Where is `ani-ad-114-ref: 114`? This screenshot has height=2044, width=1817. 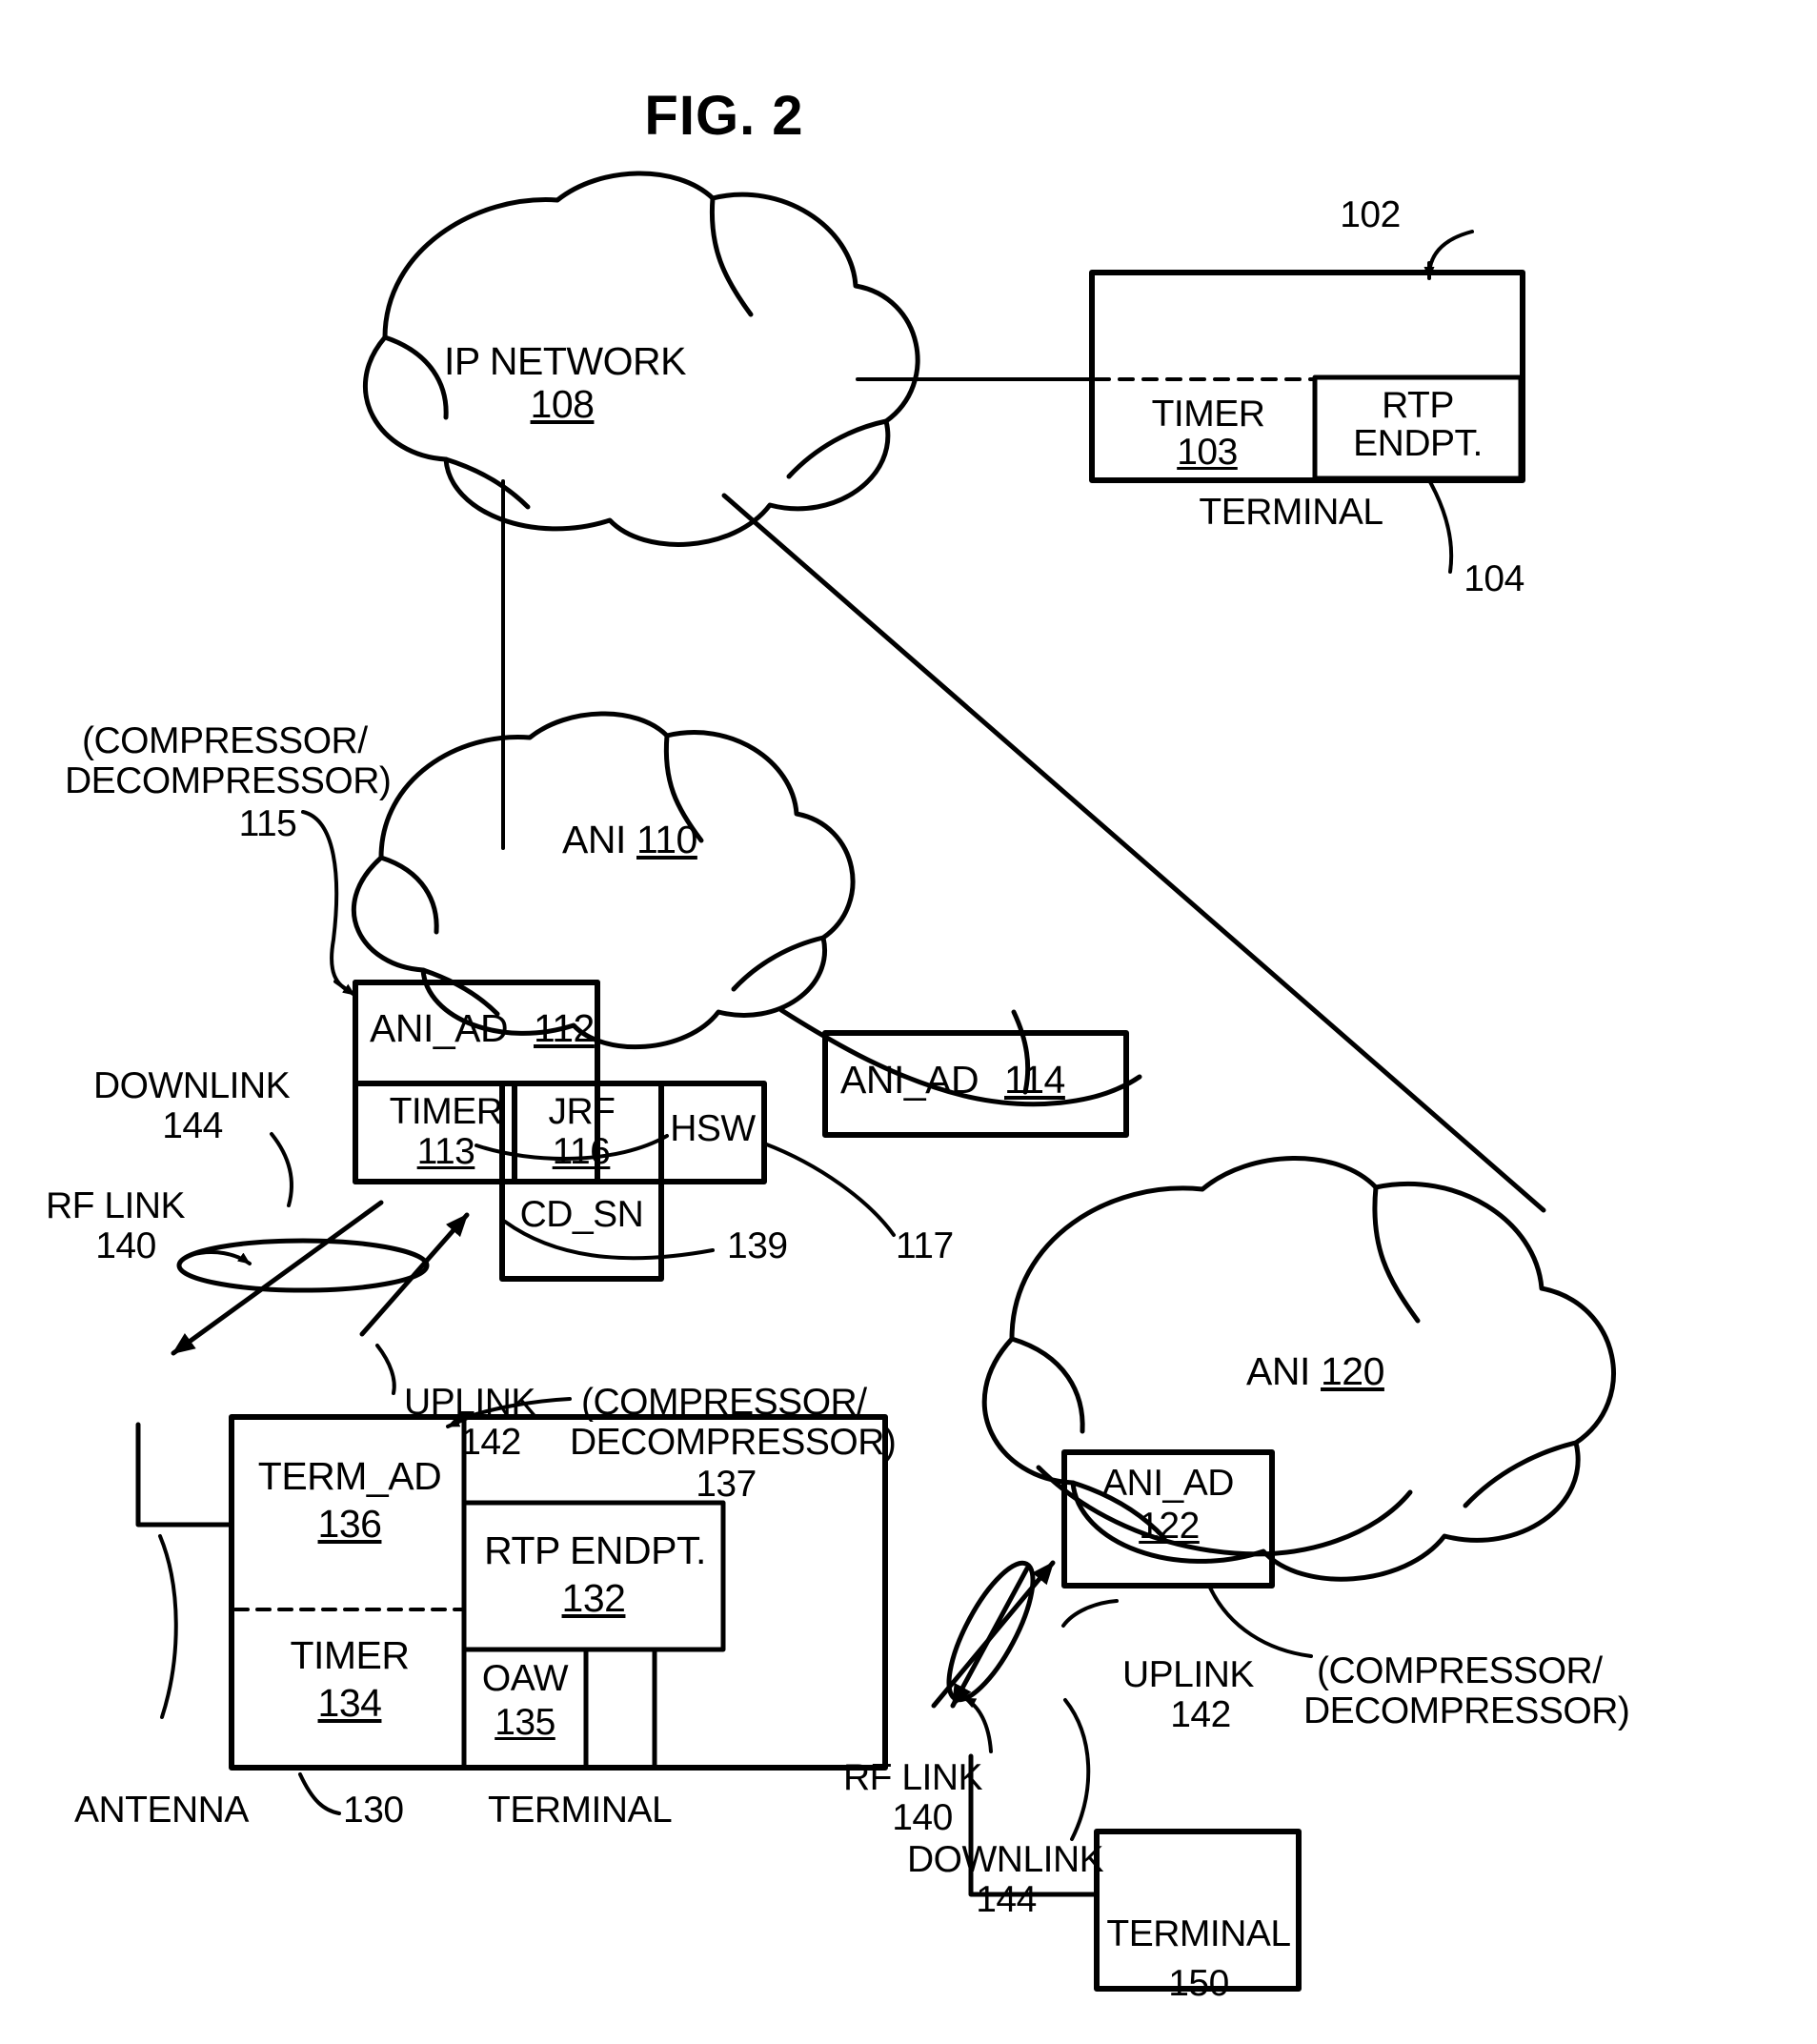 ani-ad-114-ref: 114 is located at coordinates (1034, 1080).